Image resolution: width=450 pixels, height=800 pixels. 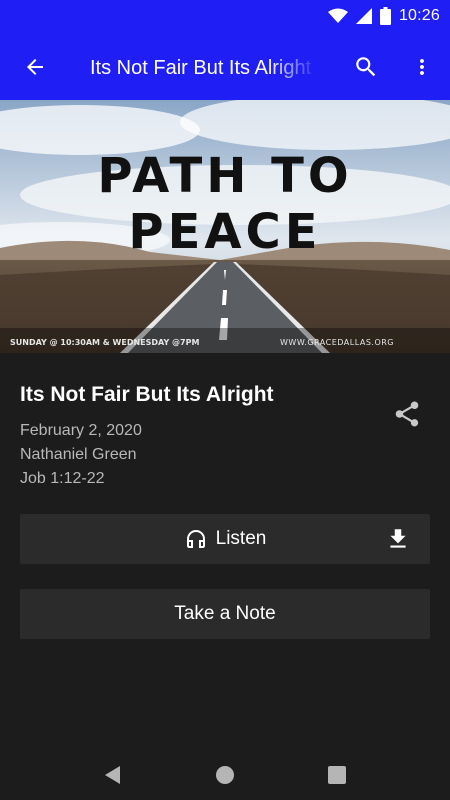 What do you see at coordinates (241, 538) in the screenshot?
I see `listen-label: Listen` at bounding box center [241, 538].